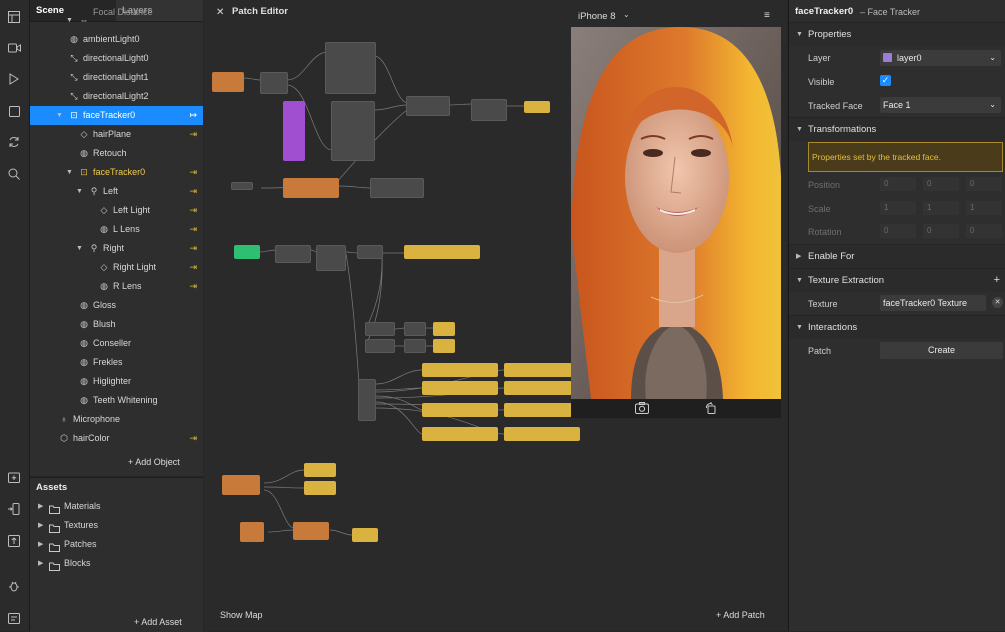 Image resolution: width=1005 pixels, height=632 pixels. Describe the element at coordinates (116, 18) in the screenshot. I see `scene-tree-item: ▼ ⇔ Focal Distance` at that location.